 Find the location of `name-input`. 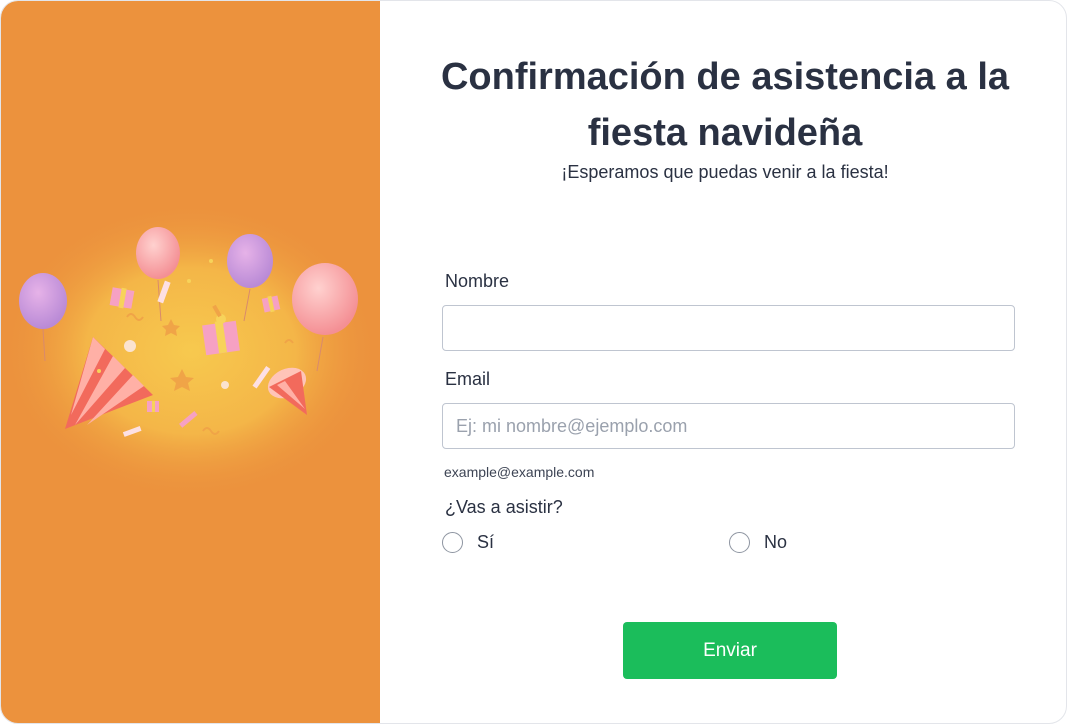

name-input is located at coordinates (728, 328).